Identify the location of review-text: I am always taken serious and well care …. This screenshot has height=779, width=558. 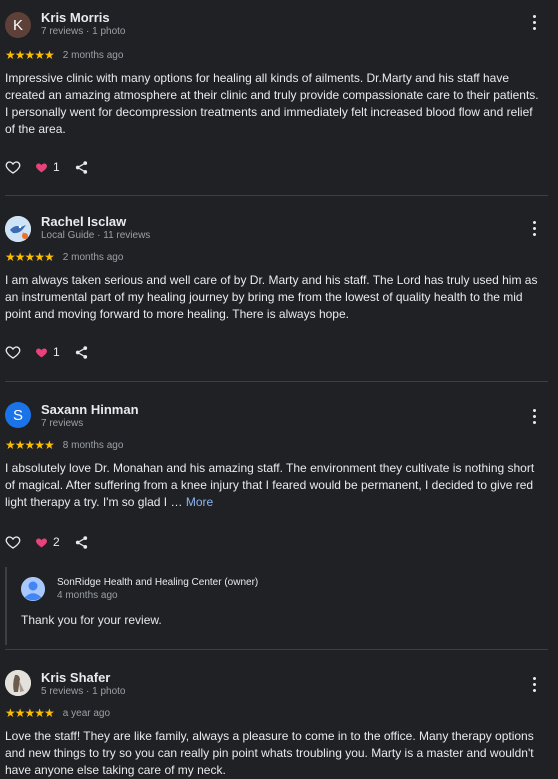
(271, 297).